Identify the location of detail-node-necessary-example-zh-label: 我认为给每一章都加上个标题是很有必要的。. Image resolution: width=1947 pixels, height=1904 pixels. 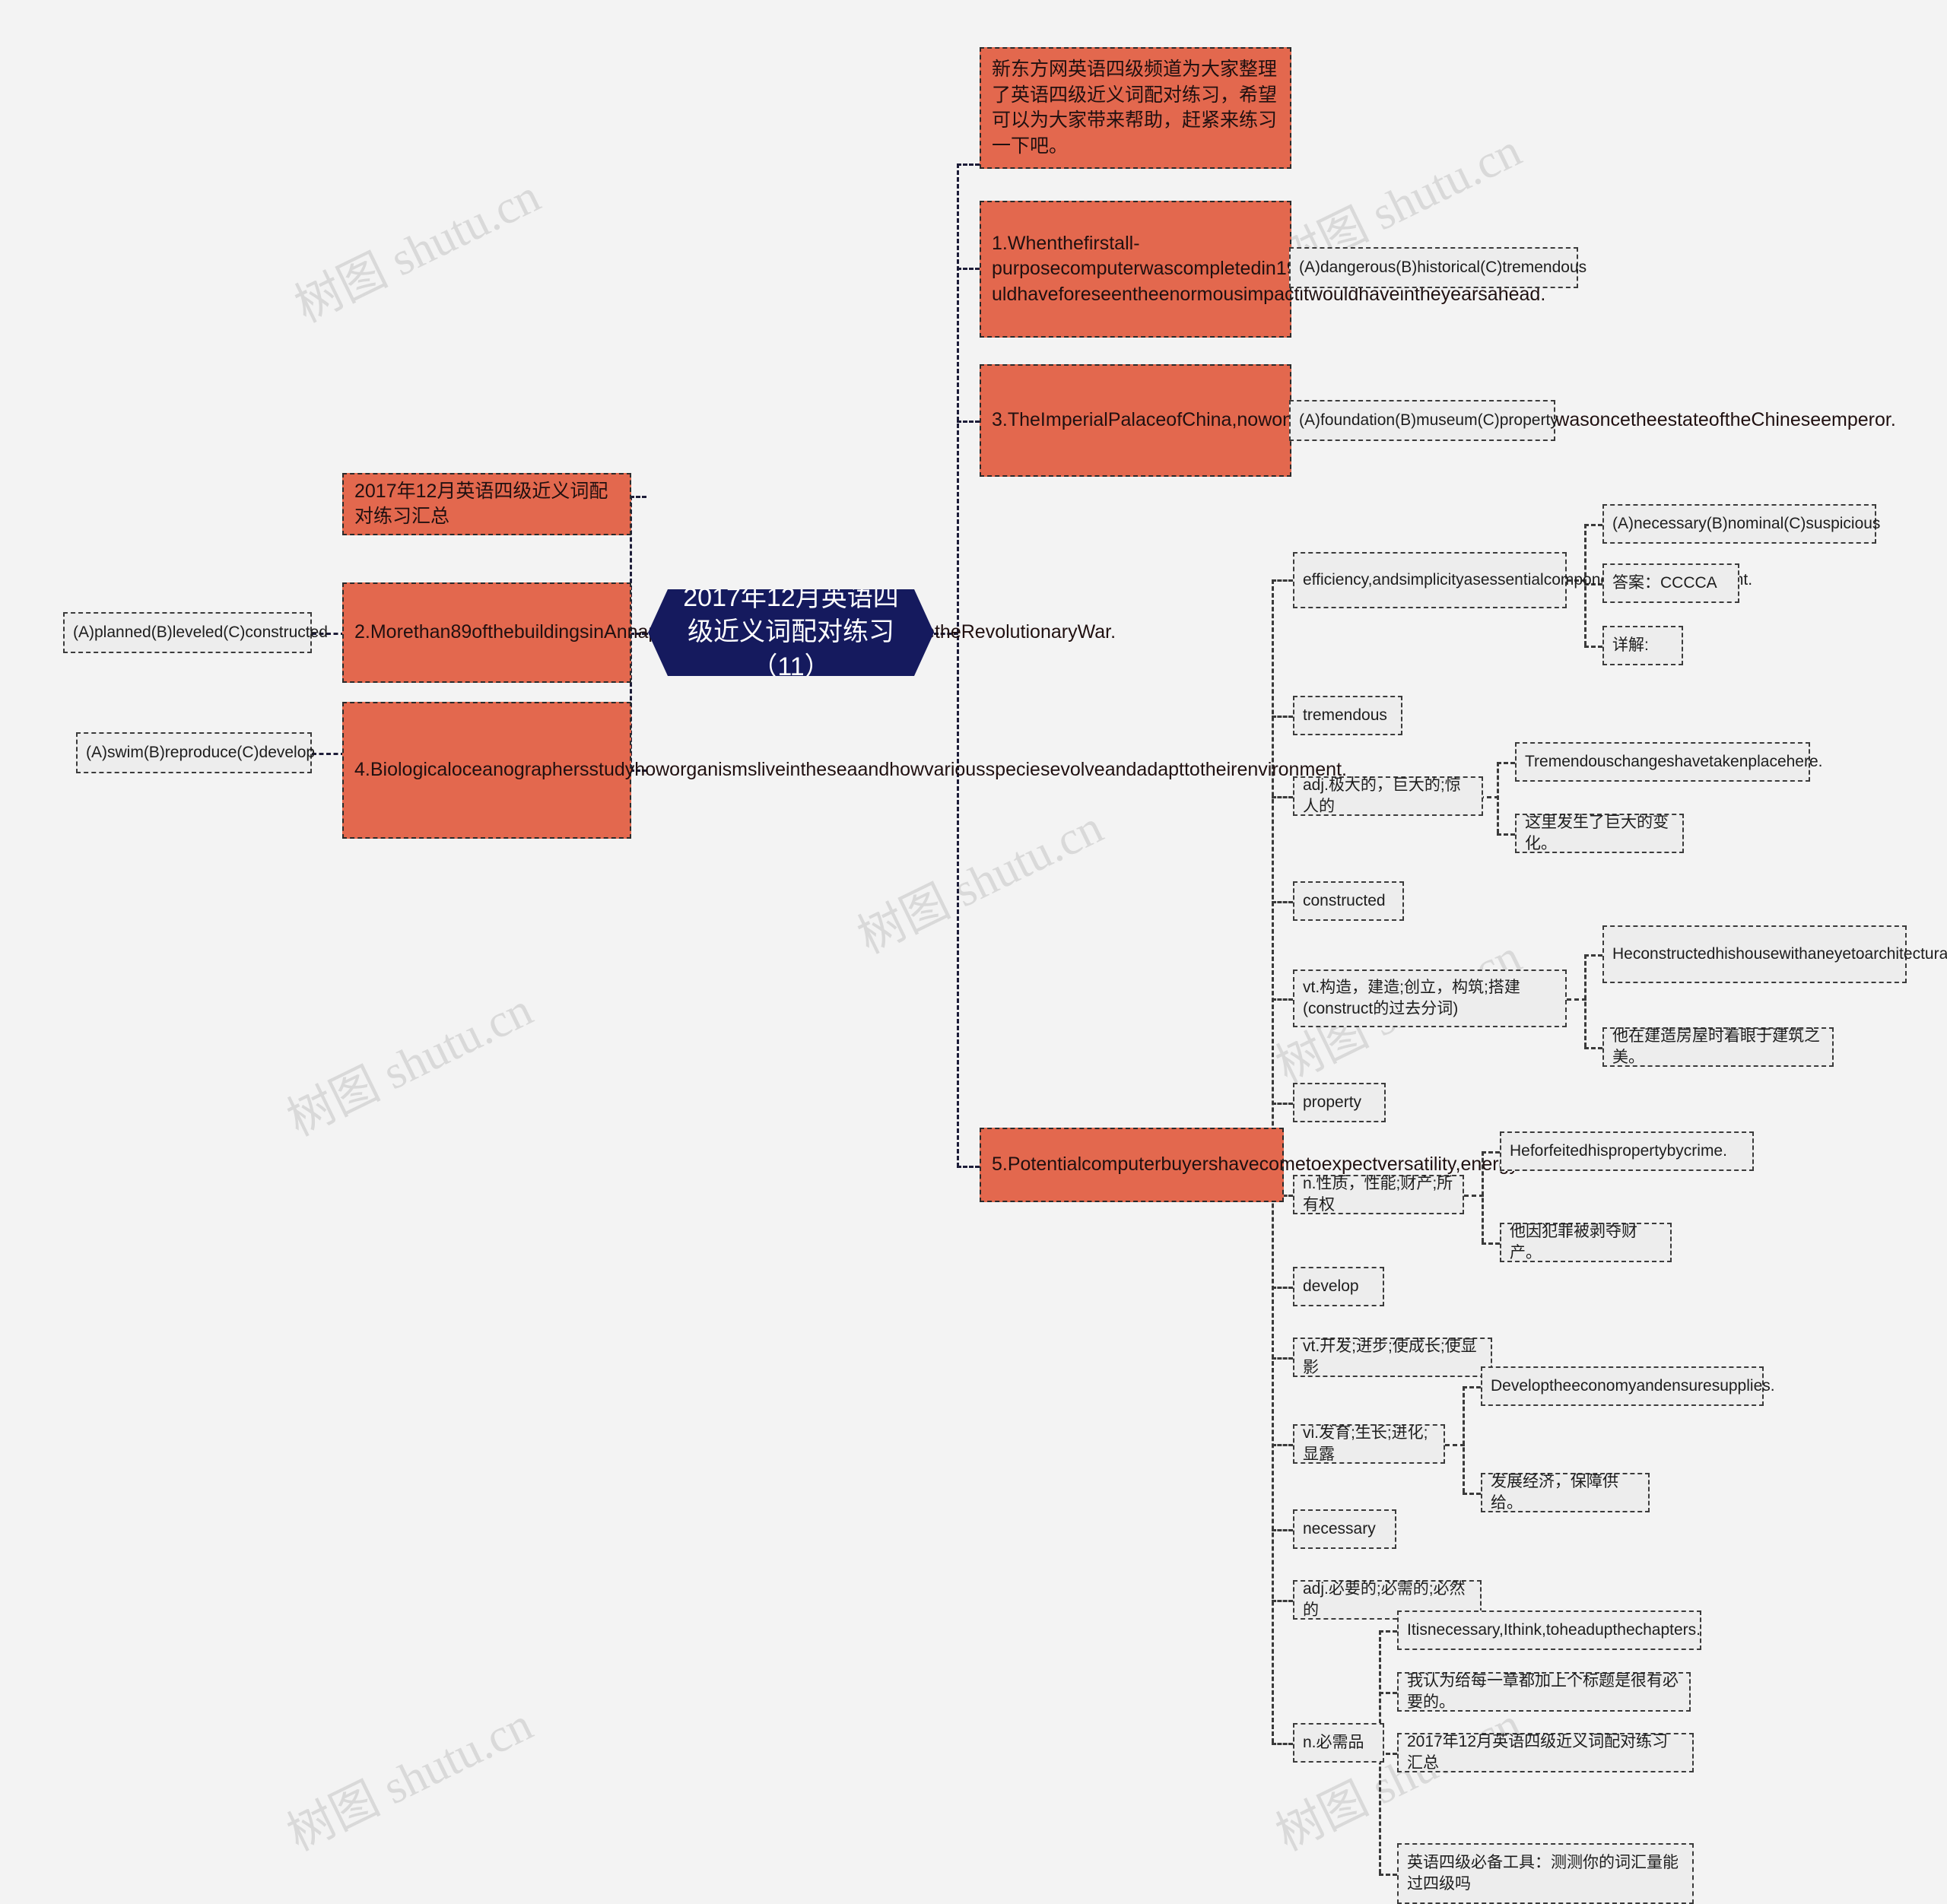
(1543, 1691).